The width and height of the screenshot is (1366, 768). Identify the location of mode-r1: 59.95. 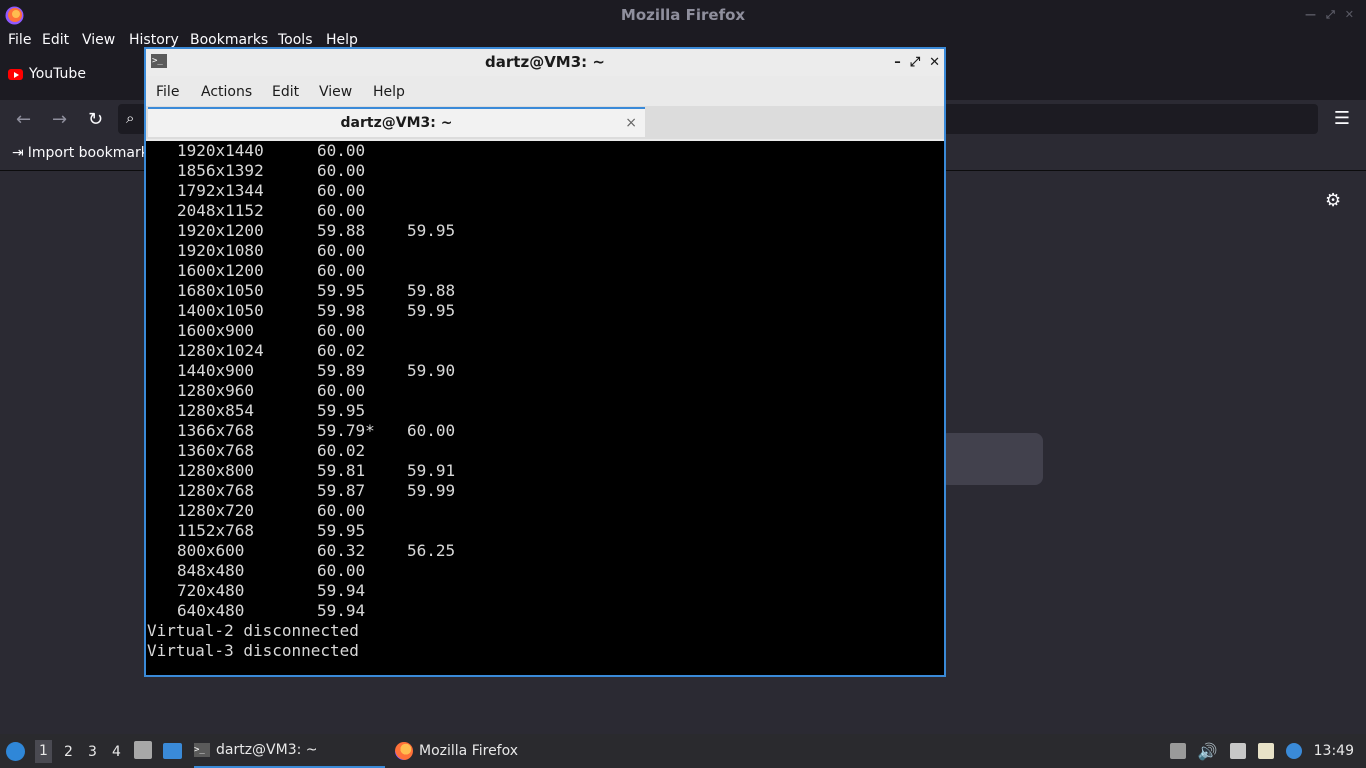
(341, 410).